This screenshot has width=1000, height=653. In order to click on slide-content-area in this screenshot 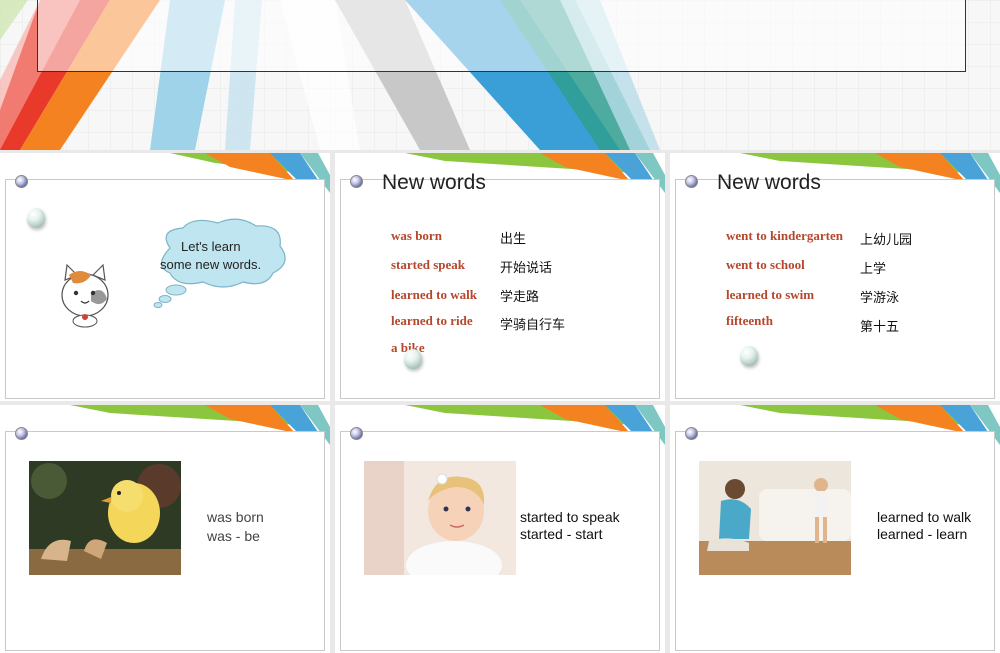, I will do `click(835, 289)`.